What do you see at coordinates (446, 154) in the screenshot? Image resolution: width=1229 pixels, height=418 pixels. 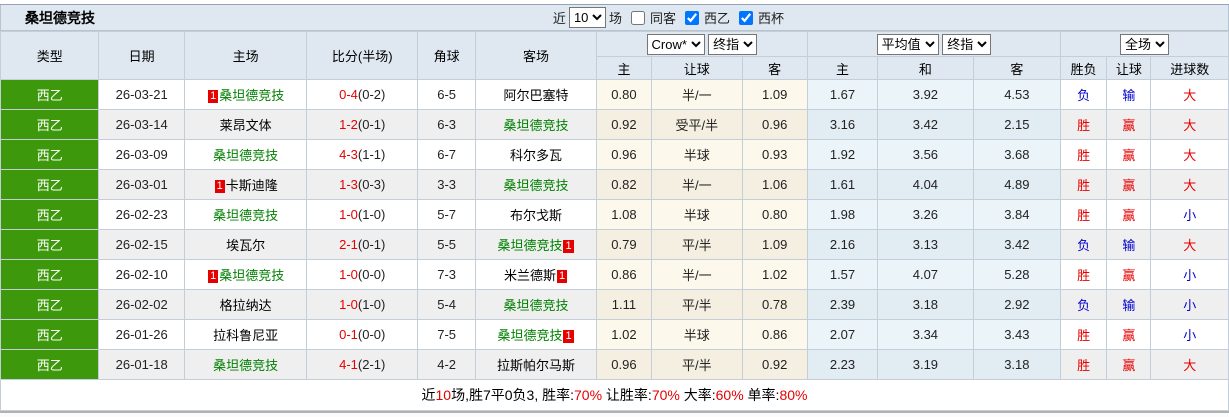 I see `corner-cell: 6-7` at bounding box center [446, 154].